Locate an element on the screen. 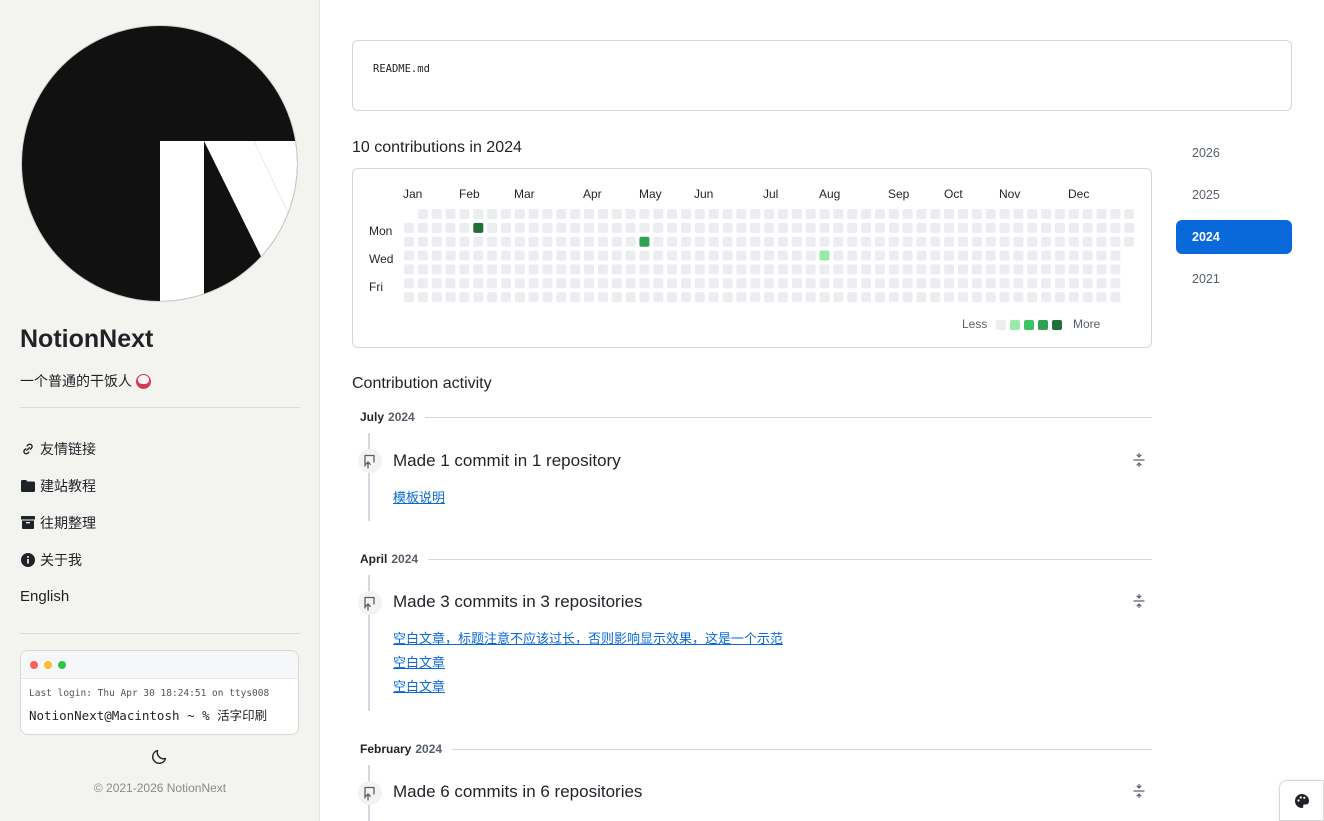  moon-icon is located at coordinates (160, 756).